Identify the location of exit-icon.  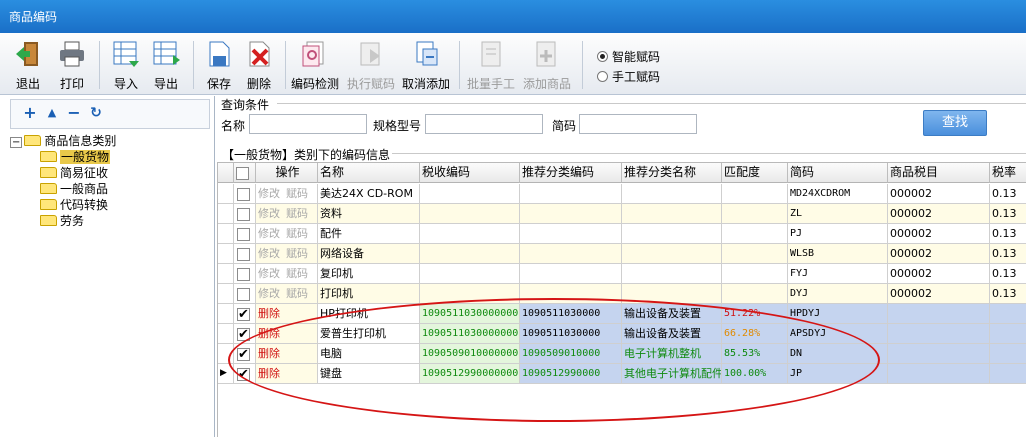
(27, 54).